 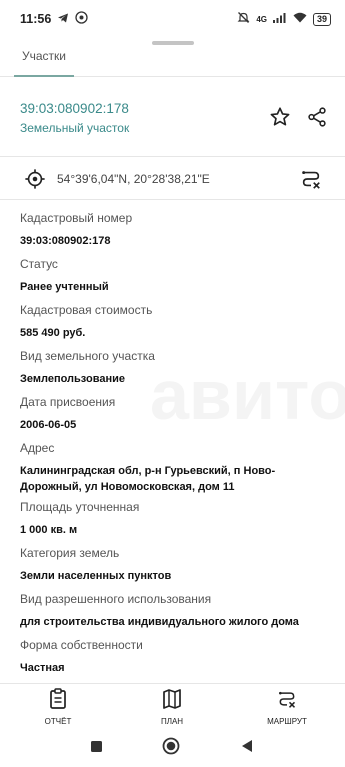 What do you see at coordinates (68, 402) in the screenshot?
I see `field-label: Дата присвоения` at bounding box center [68, 402].